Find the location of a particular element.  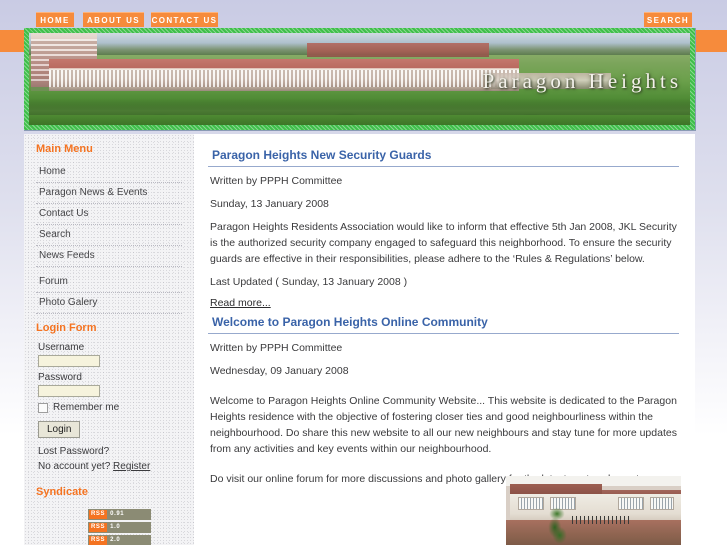

feed-badge-rss-10: RSS 1.0 is located at coordinates (119, 527).